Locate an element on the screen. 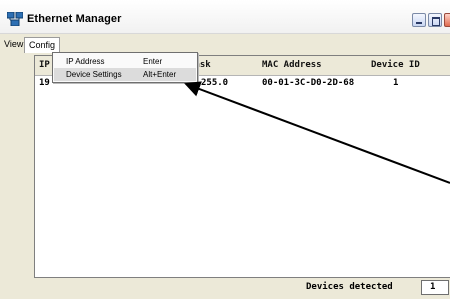 Image resolution: width=450 pixels, height=299 pixels. column-header-ip: IP is located at coordinates (44, 65).